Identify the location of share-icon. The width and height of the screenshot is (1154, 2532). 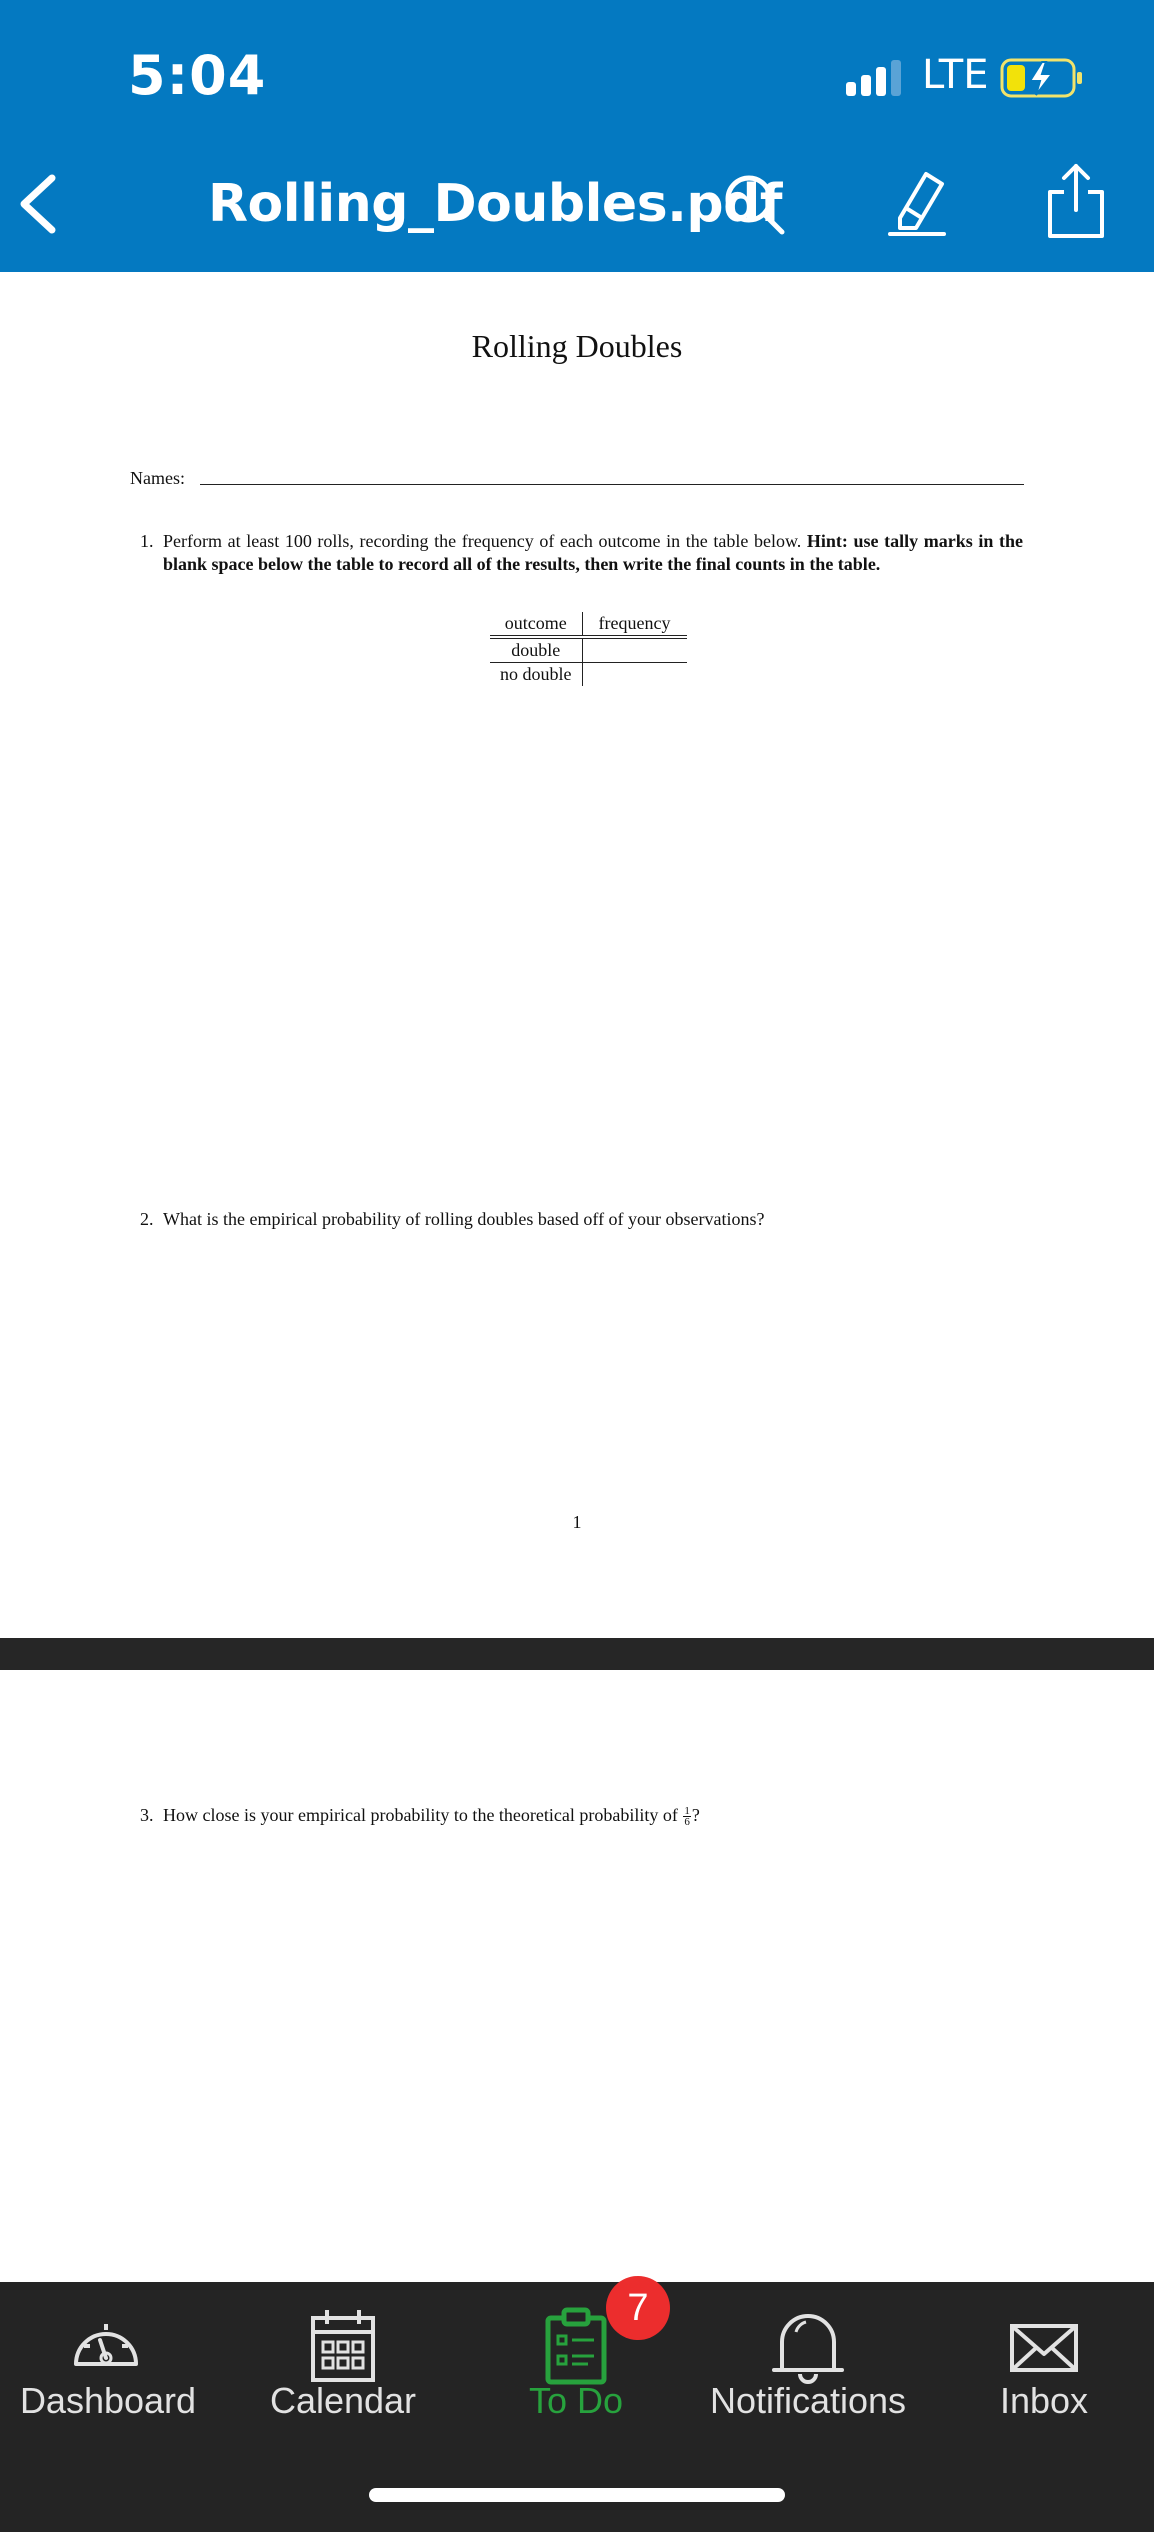
(1076, 201).